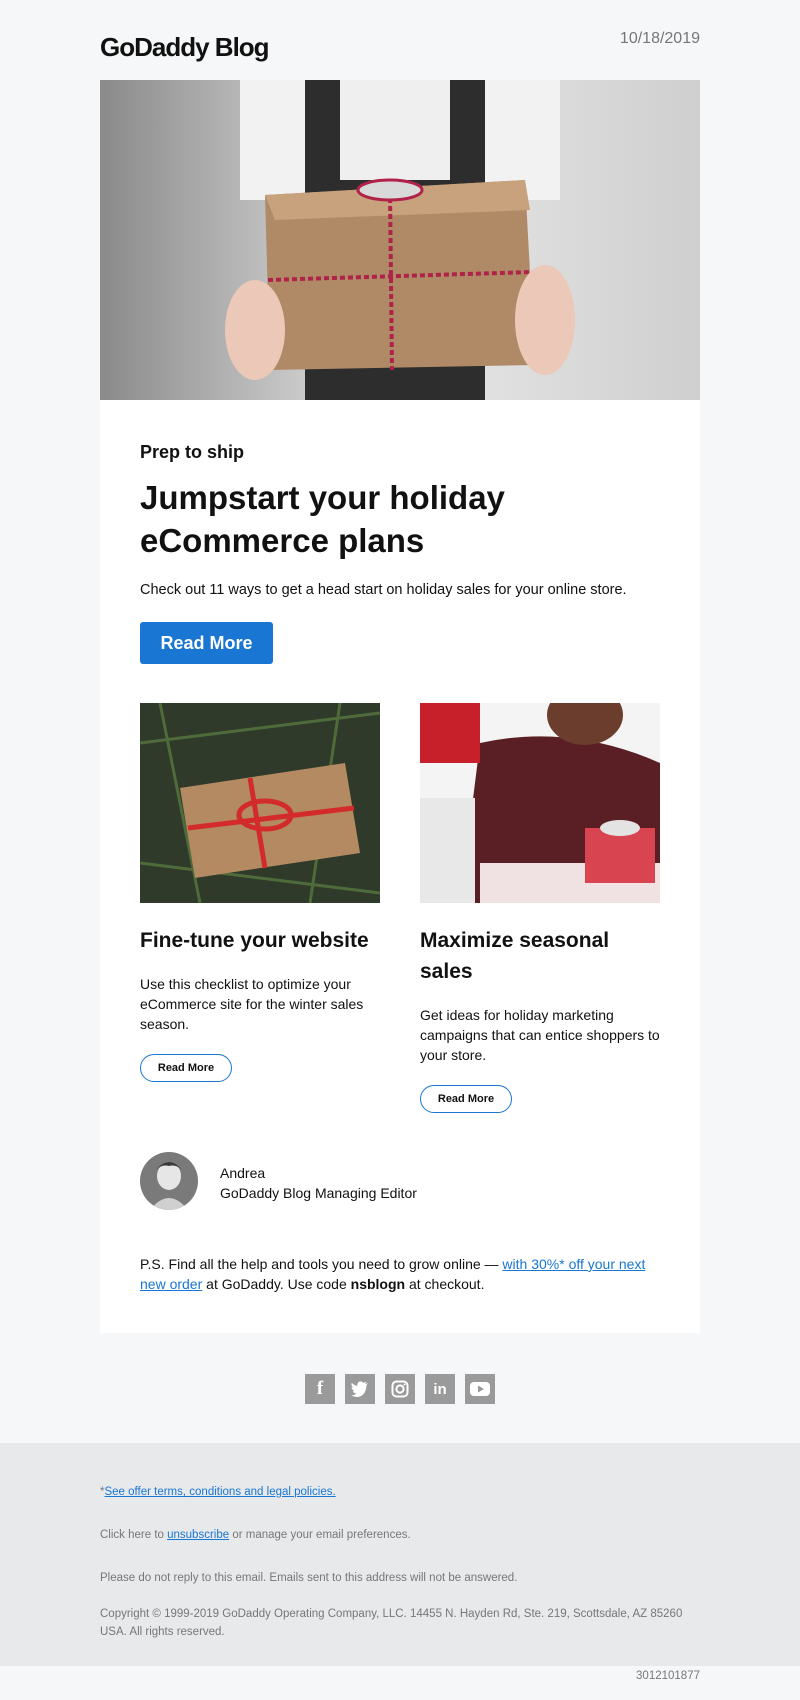 The image size is (800, 1700). I want to click on feature-read-more-button: Read More, so click(206, 643).